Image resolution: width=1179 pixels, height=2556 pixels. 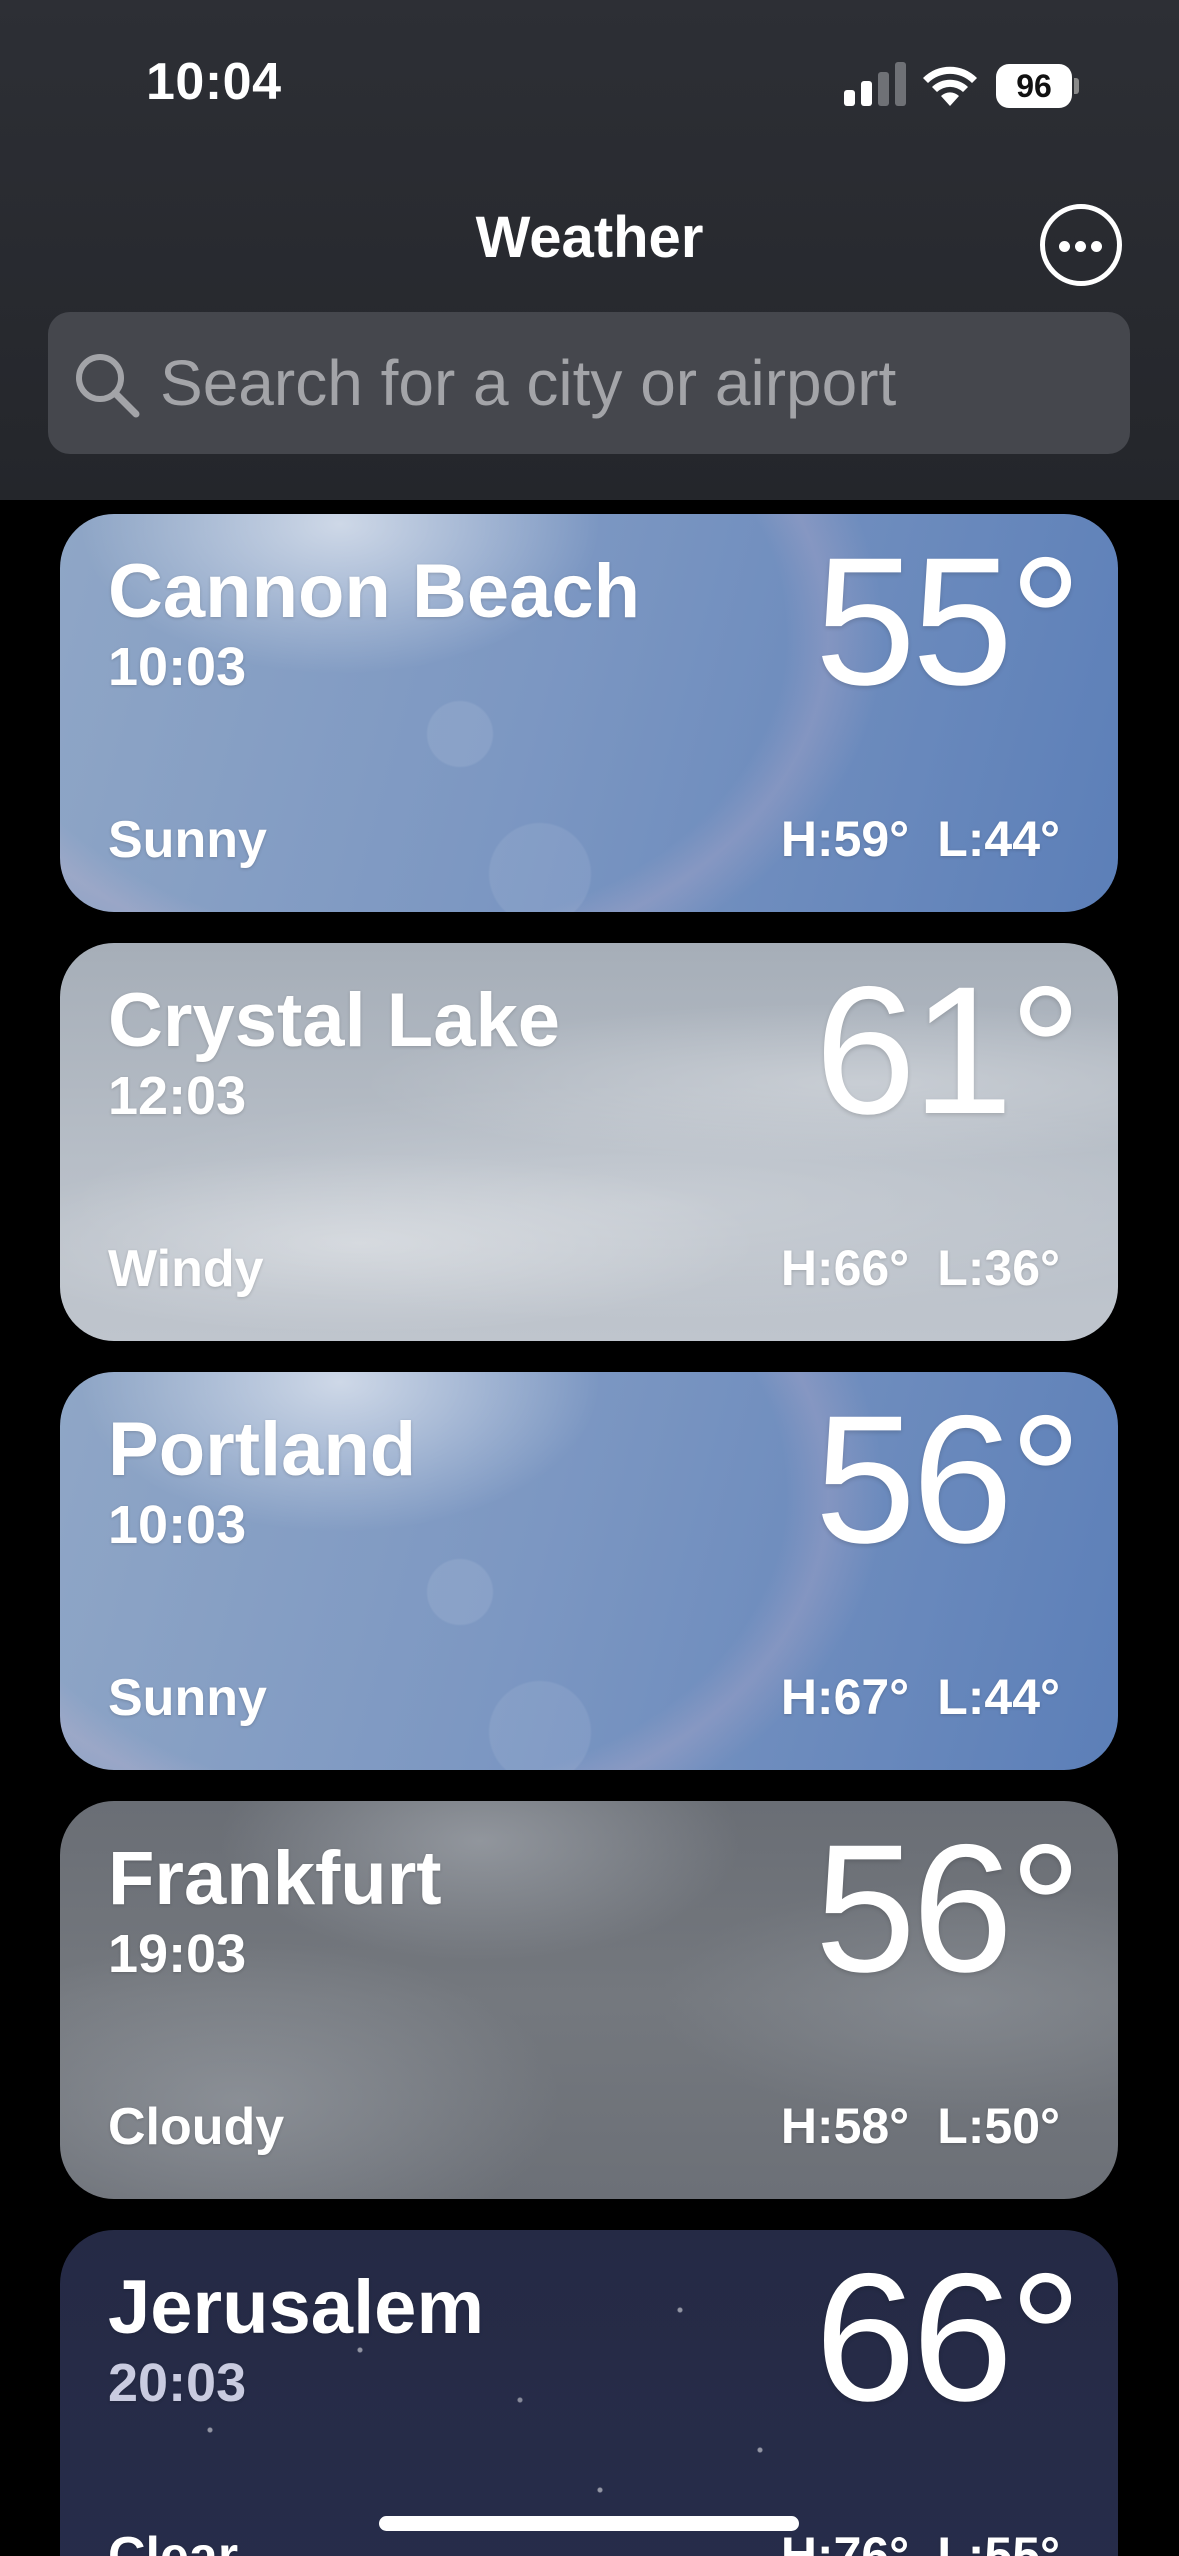 What do you see at coordinates (589, 1142) in the screenshot?
I see `location-card-crystal-lake: Crystal Lake 12:03 61° Windy H:66° L:36°` at bounding box center [589, 1142].